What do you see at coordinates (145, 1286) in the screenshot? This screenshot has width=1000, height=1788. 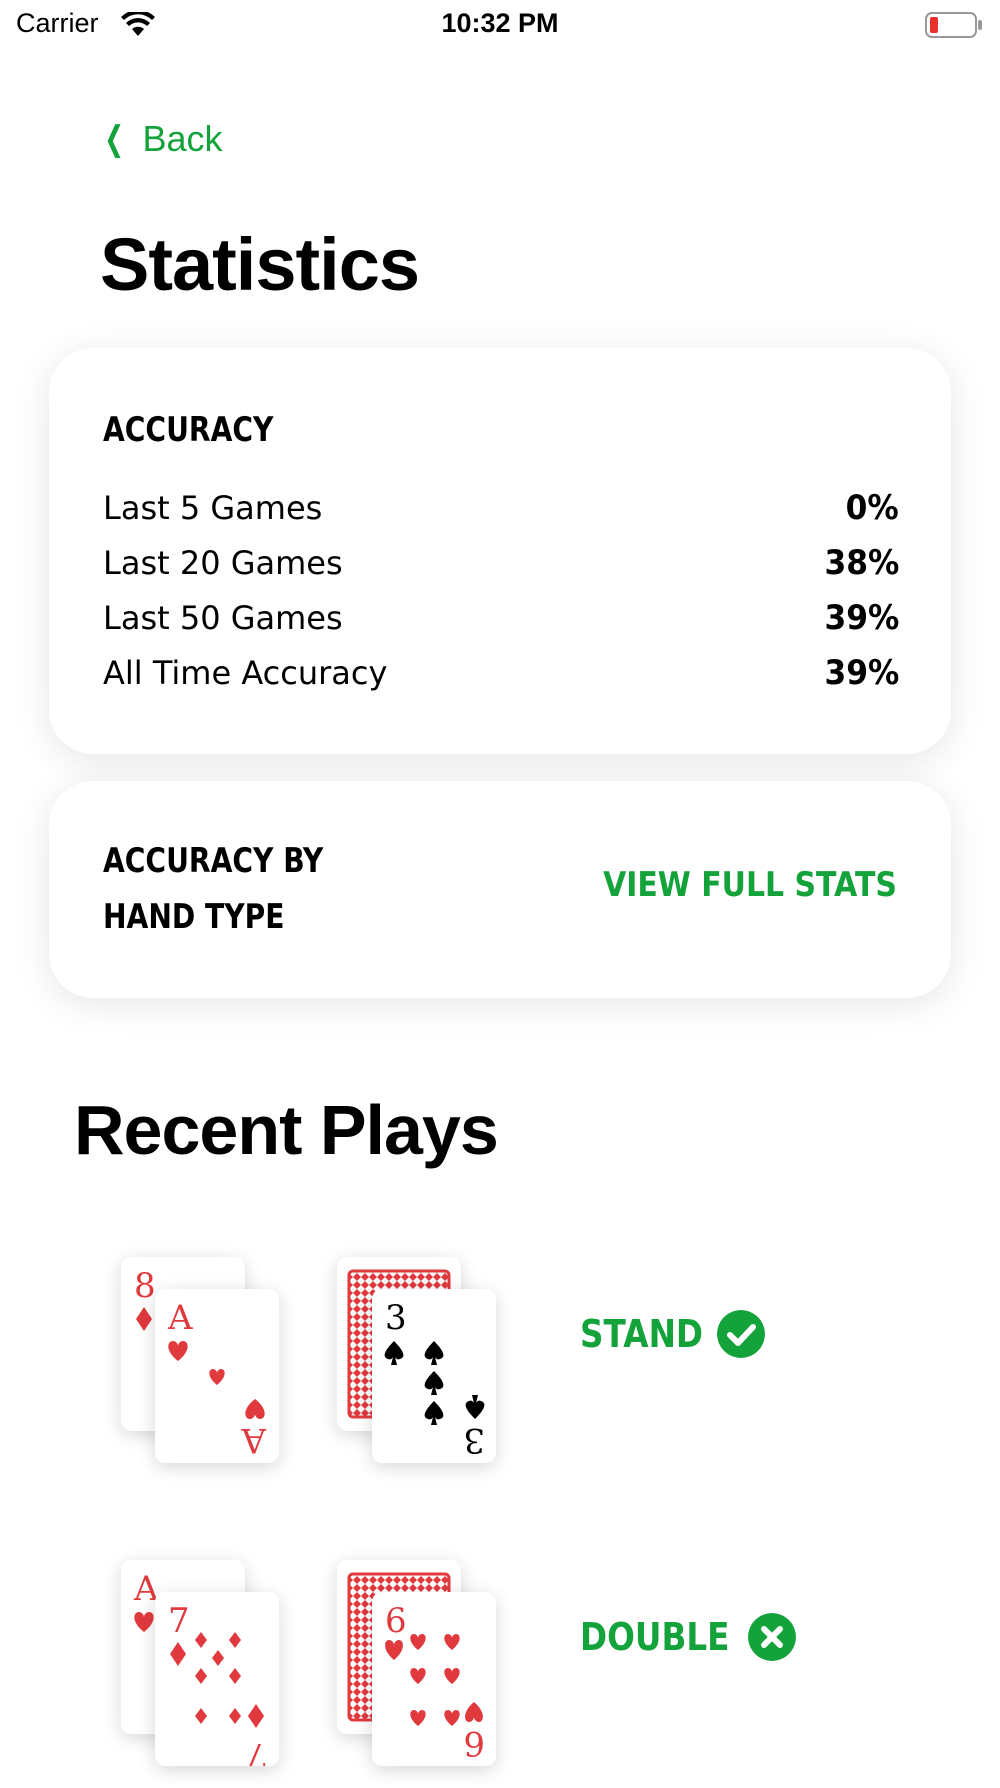 I see `card-rank: 8` at bounding box center [145, 1286].